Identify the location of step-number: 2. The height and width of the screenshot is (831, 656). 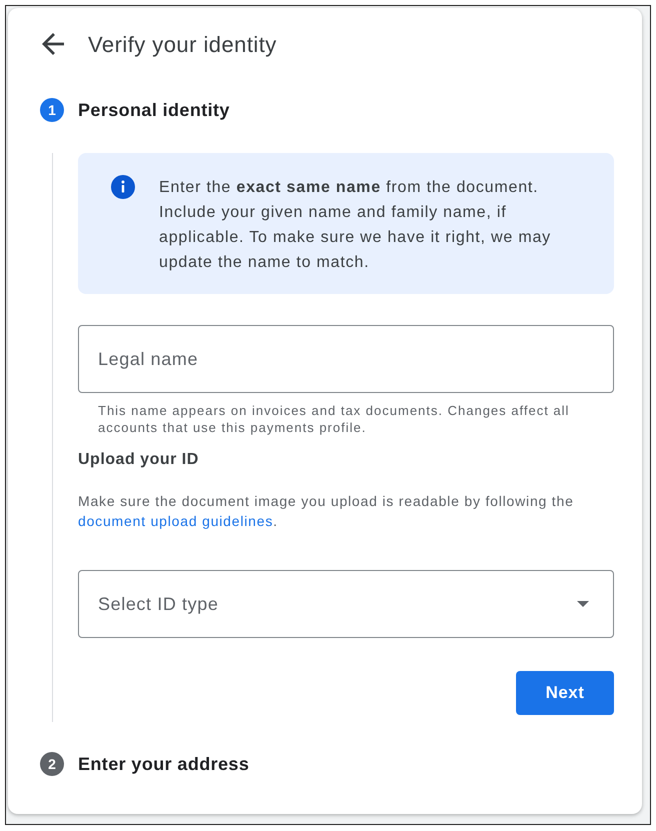
(52, 764).